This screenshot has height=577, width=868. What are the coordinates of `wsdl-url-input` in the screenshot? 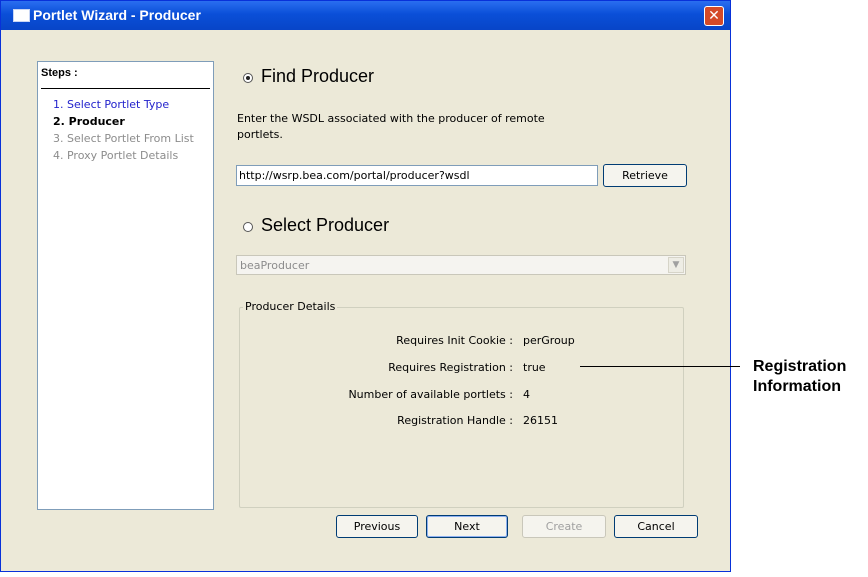 It's located at (417, 175).